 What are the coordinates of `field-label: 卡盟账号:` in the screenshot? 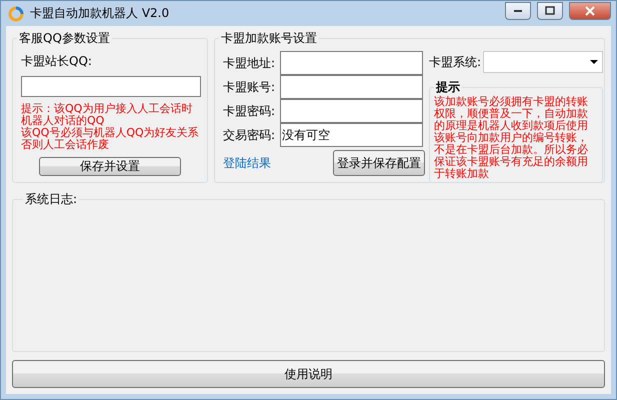 It's located at (249, 87).